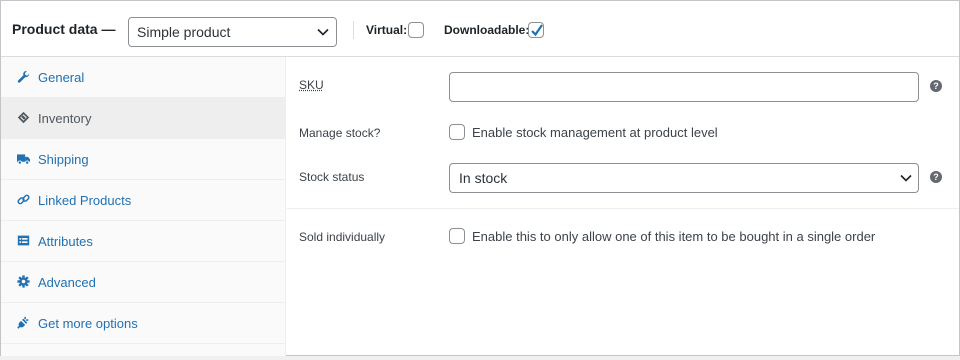  I want to click on tab-advanced-label: Advanced, so click(67, 282).